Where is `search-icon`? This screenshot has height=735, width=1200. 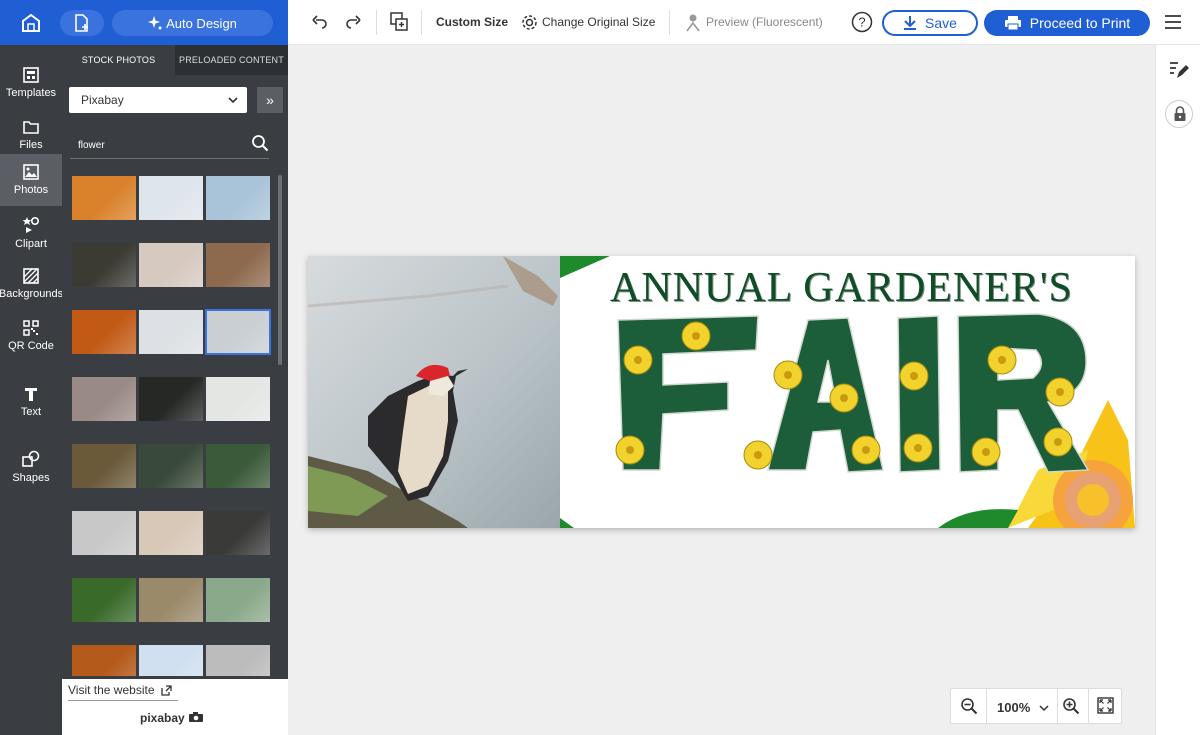 search-icon is located at coordinates (260, 143).